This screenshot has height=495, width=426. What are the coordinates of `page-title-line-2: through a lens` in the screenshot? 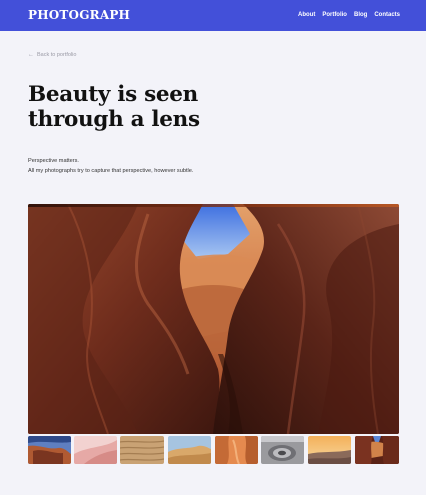 It's located at (114, 119).